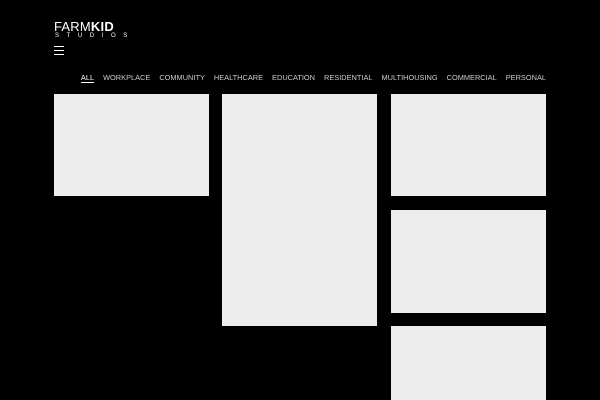 The width and height of the screenshot is (600, 400). I want to click on hamburger-menu-icon, so click(59, 50).